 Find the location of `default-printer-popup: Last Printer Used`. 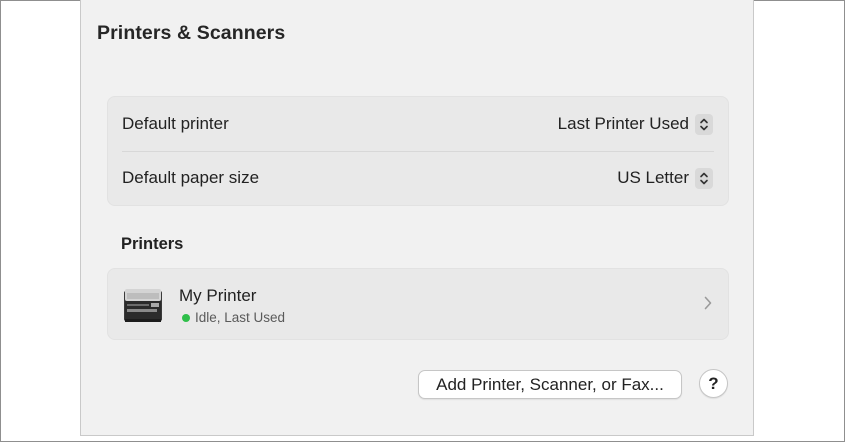

default-printer-popup: Last Printer Used is located at coordinates (635, 124).